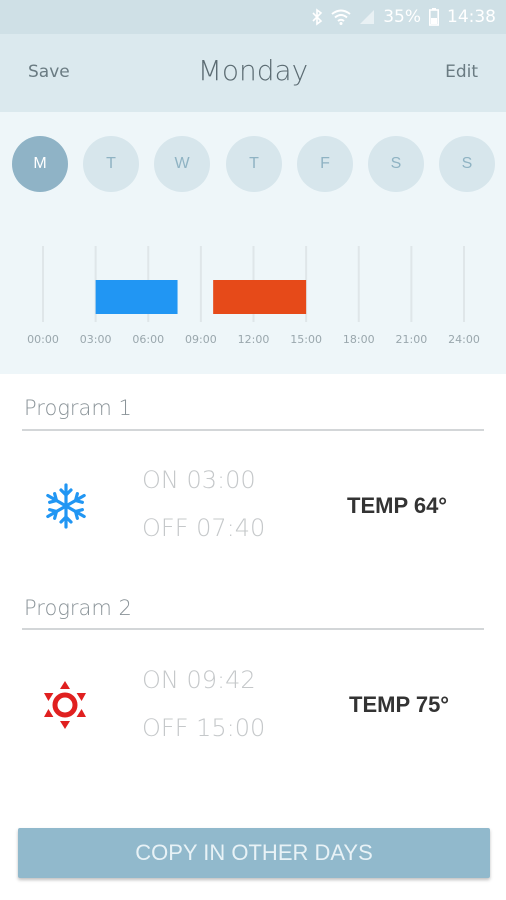  What do you see at coordinates (253, 430) in the screenshot?
I see `program-1-divider` at bounding box center [253, 430].